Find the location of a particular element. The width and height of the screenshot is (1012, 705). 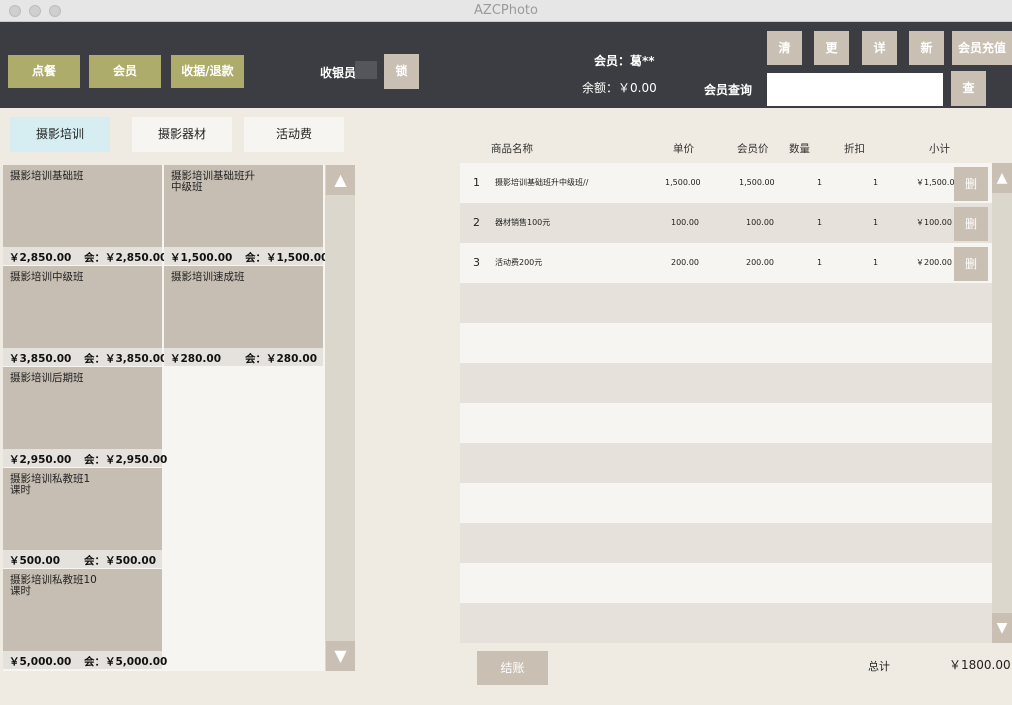

order-button: 点餐 is located at coordinates (44, 71).